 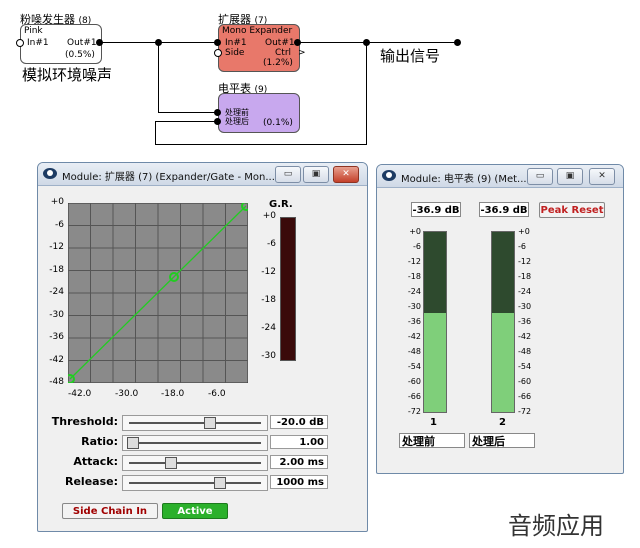 What do you see at coordinates (572, 210) in the screenshot?
I see `peak-reset-button: Peak Reset` at bounding box center [572, 210].